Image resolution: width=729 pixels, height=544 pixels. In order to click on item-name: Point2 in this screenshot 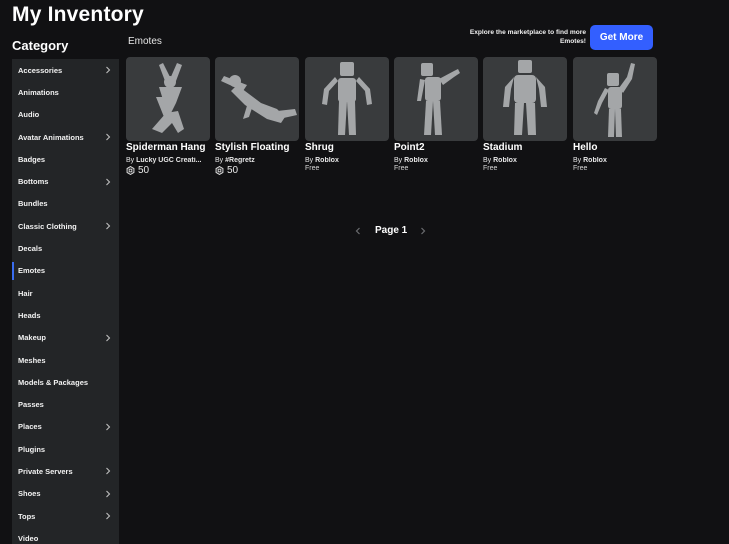, I will do `click(436, 148)`.